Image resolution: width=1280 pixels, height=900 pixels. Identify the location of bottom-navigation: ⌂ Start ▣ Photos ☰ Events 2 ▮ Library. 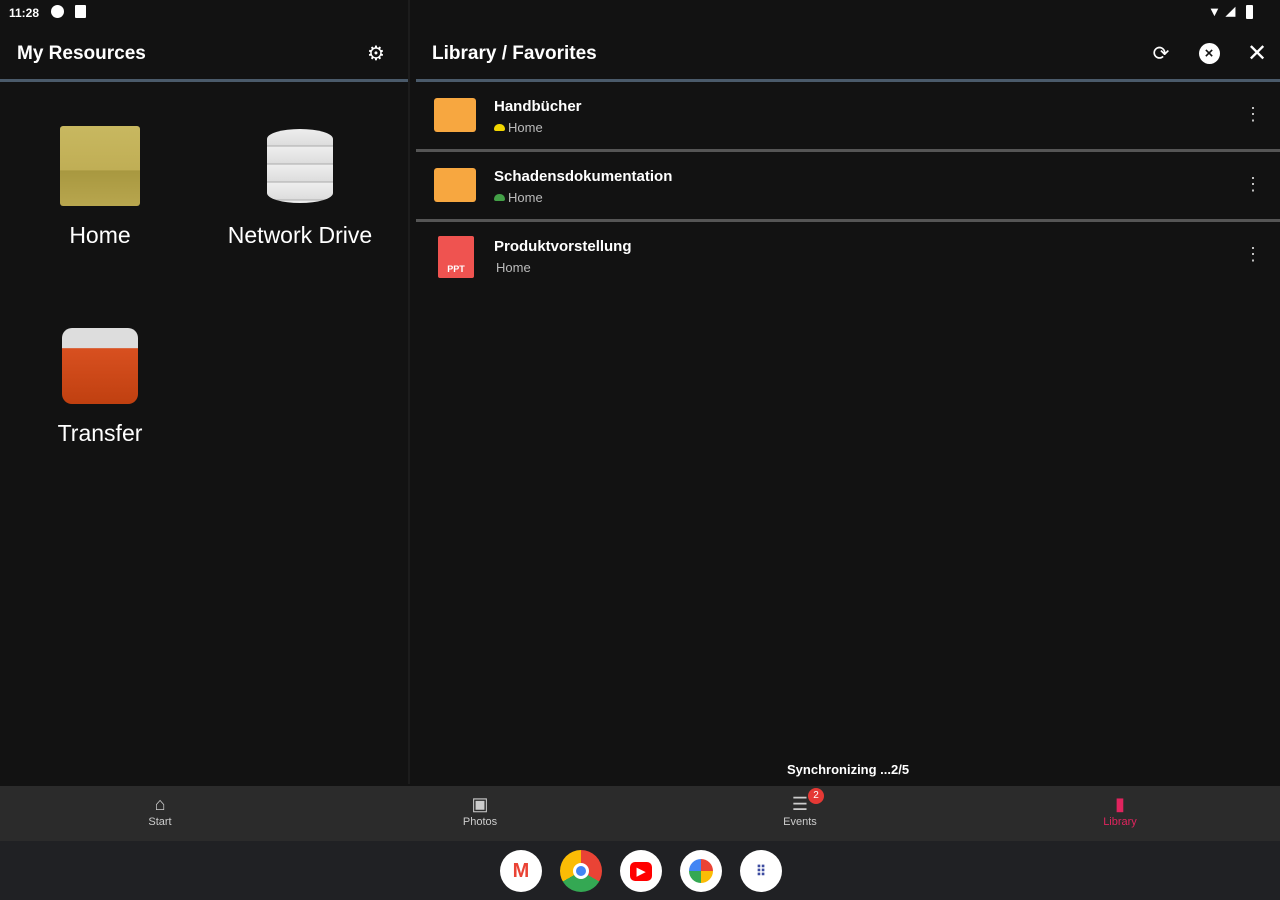
(640, 813).